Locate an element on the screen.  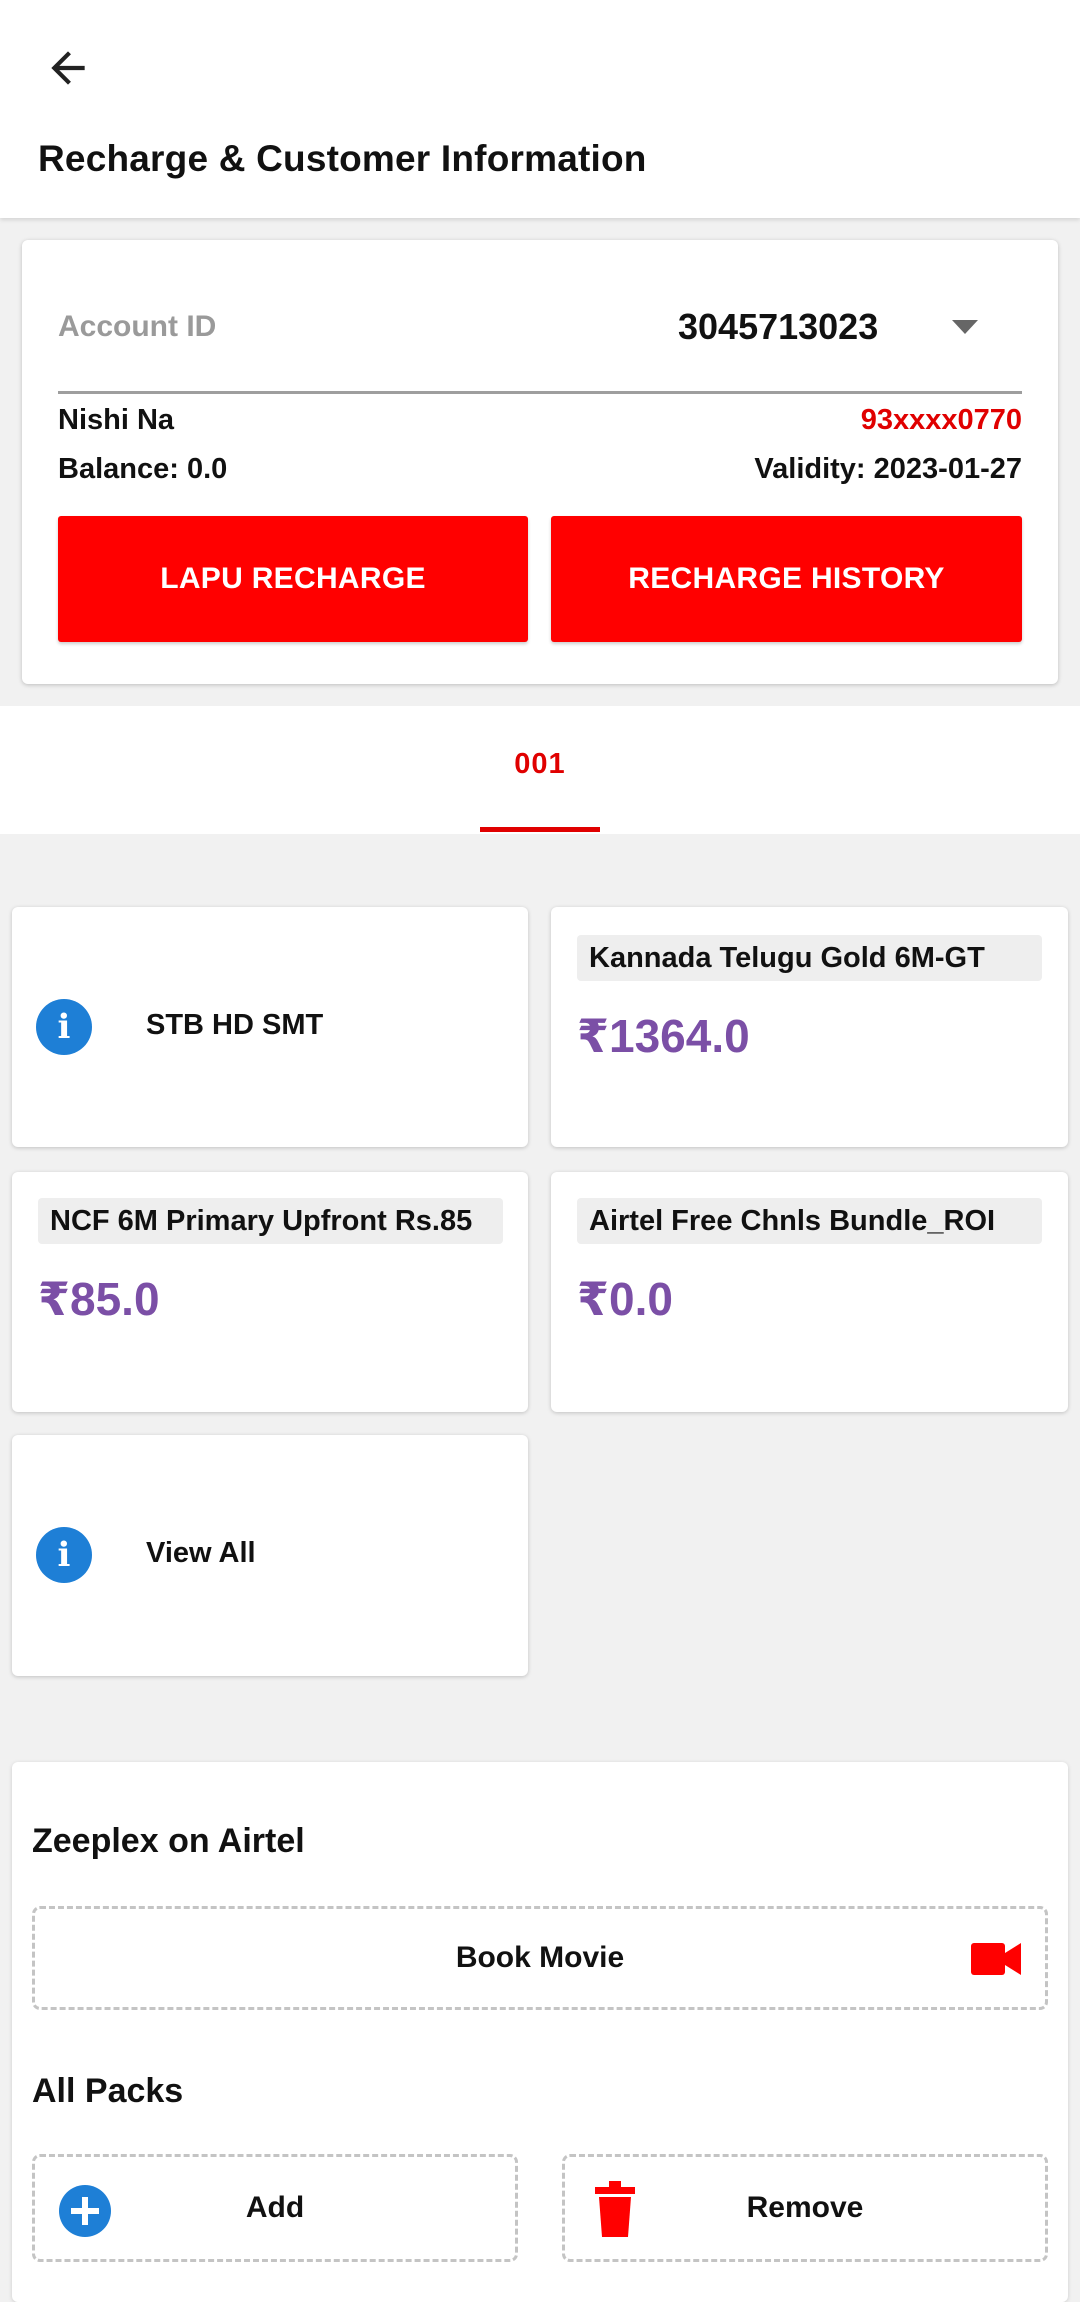
stb-label: STB HD SMT is located at coordinates (235, 1025).